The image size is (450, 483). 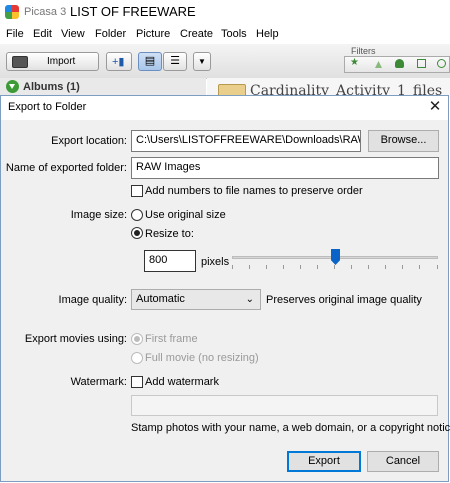 I want to click on folder-name-field: RAW Images, so click(x=285, y=168).